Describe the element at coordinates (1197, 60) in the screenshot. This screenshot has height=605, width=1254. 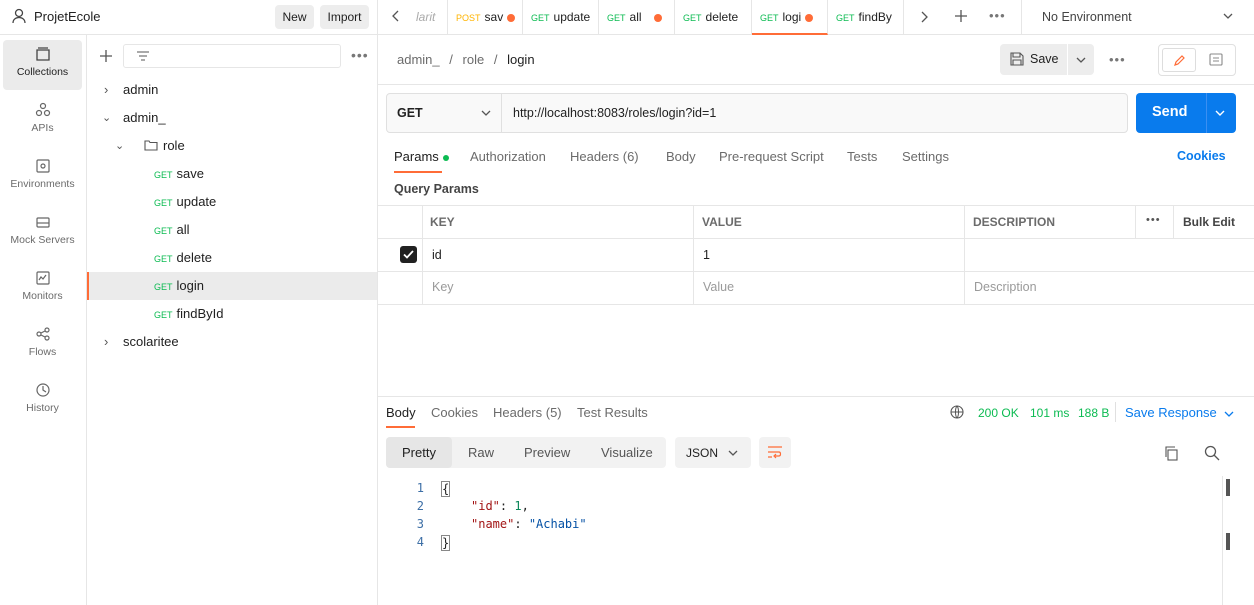
I see `view-toggle` at that location.